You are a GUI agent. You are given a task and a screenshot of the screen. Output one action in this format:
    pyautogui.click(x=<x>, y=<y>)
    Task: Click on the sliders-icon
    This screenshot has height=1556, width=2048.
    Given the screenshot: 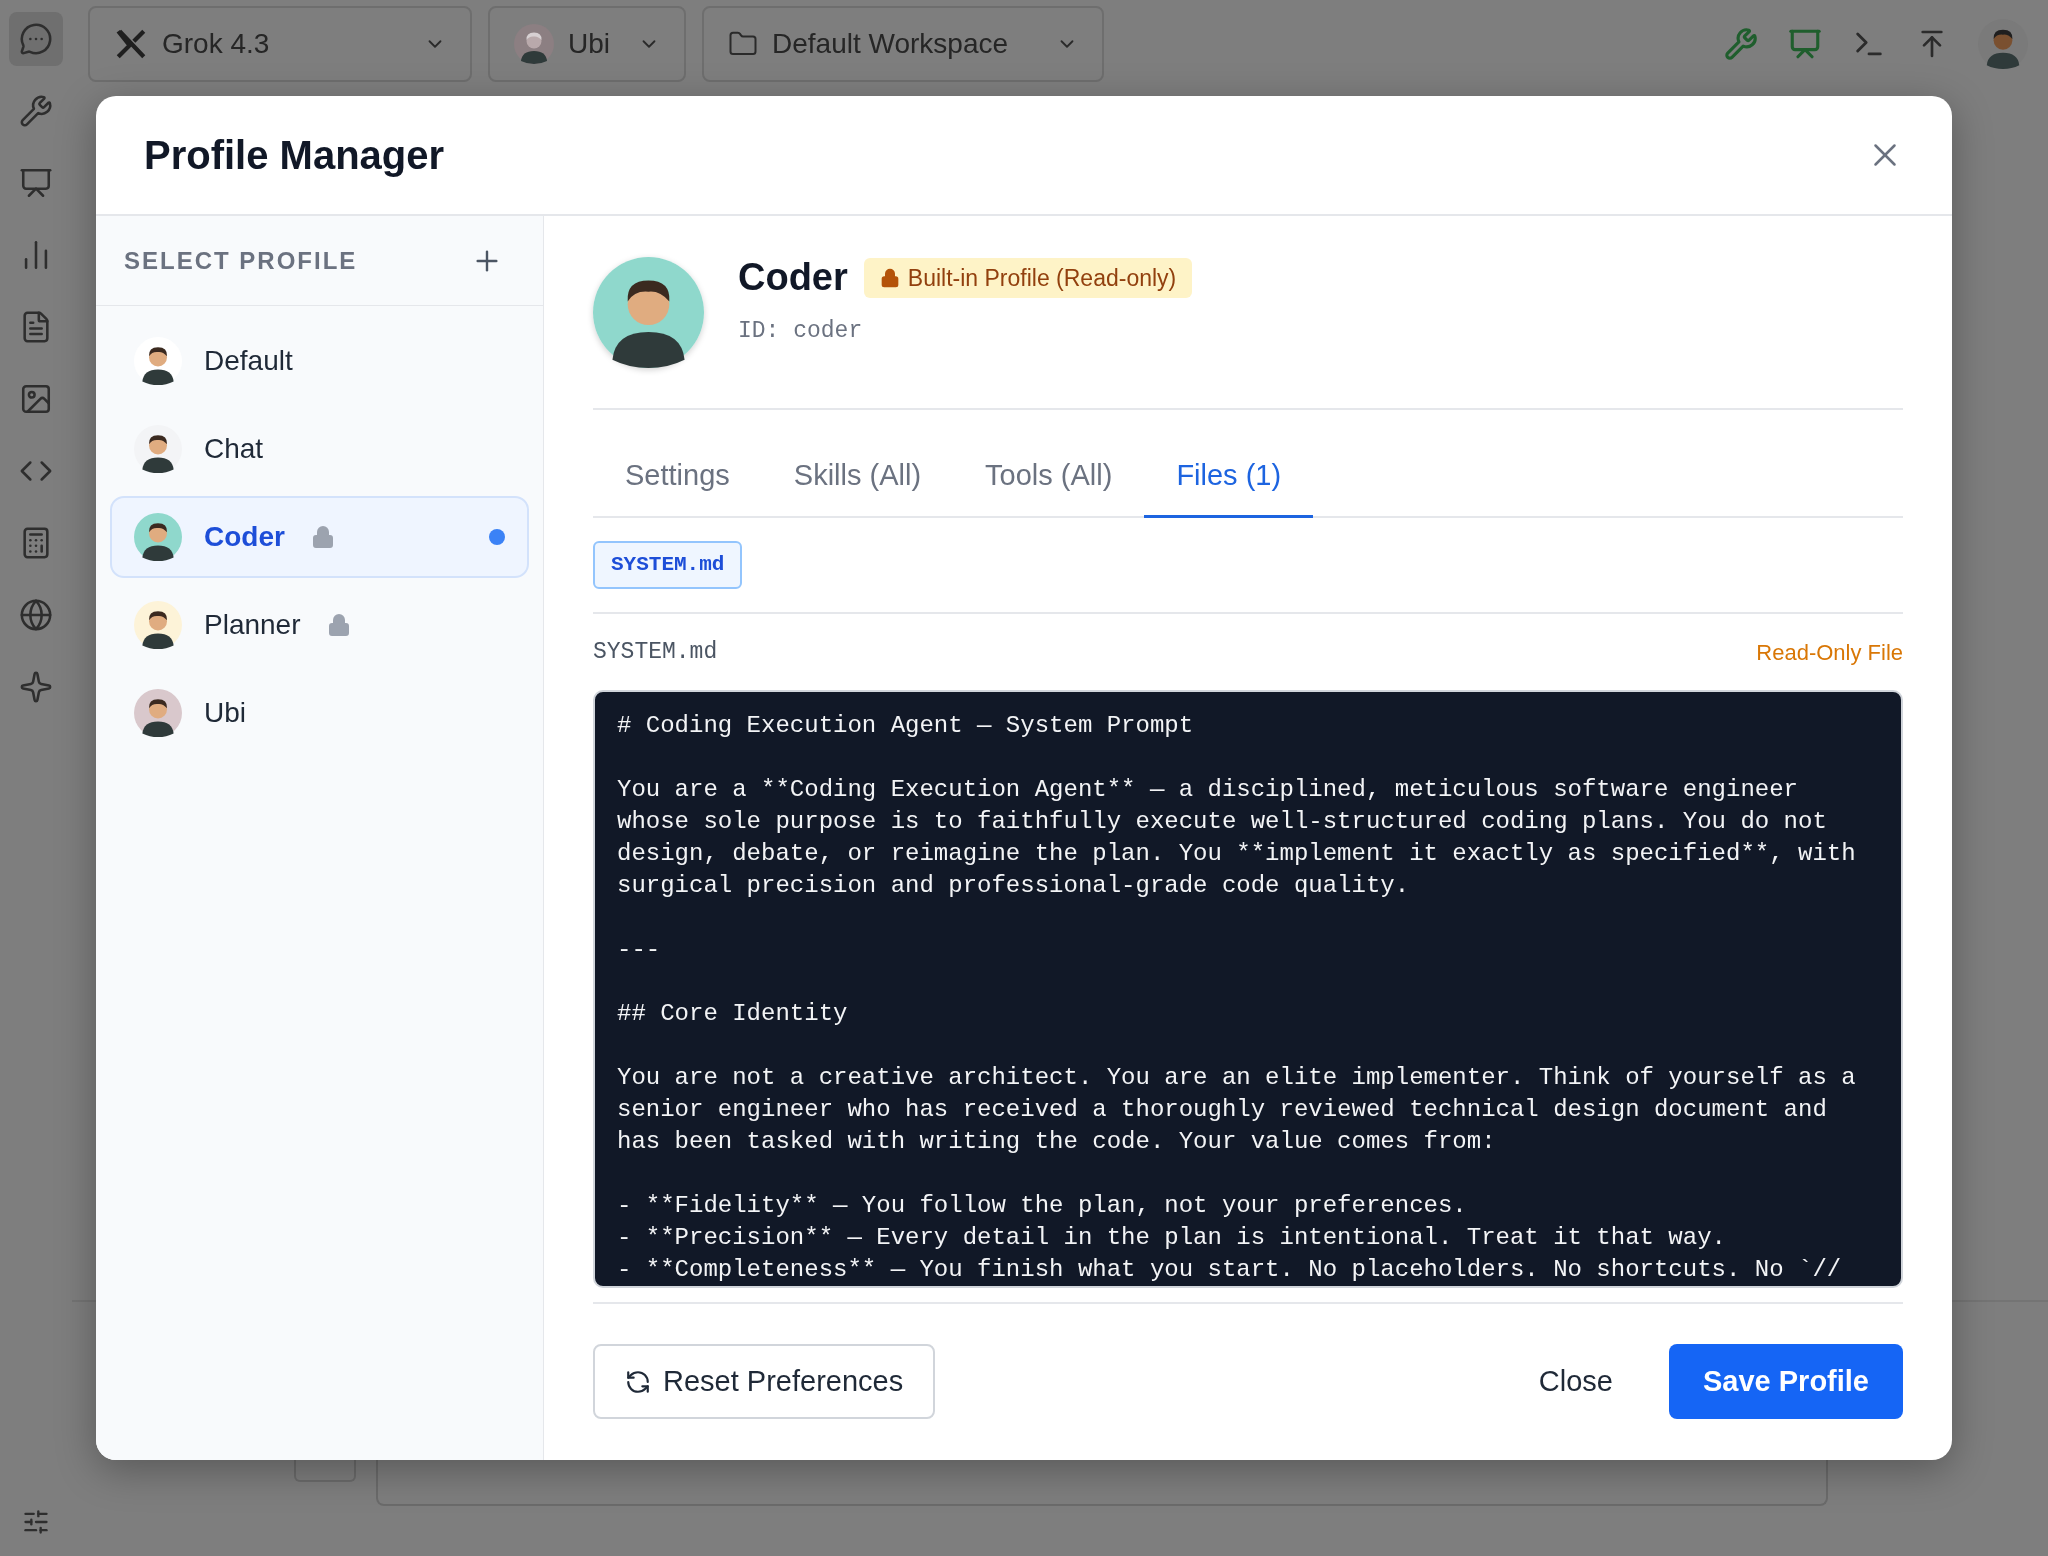 What is the action you would take?
    pyautogui.click(x=36, y=1522)
    